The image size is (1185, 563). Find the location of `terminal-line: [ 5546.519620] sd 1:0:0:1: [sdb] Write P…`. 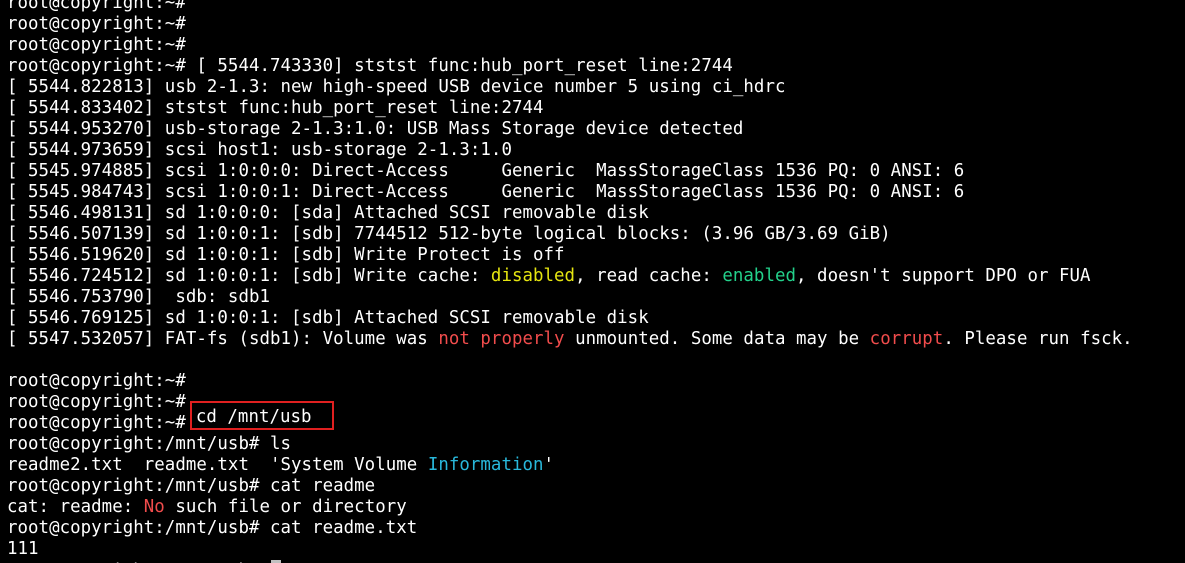

terminal-line: [ 5546.519620] sd 1:0:0:1: [sdb] Write P… is located at coordinates (596, 255).